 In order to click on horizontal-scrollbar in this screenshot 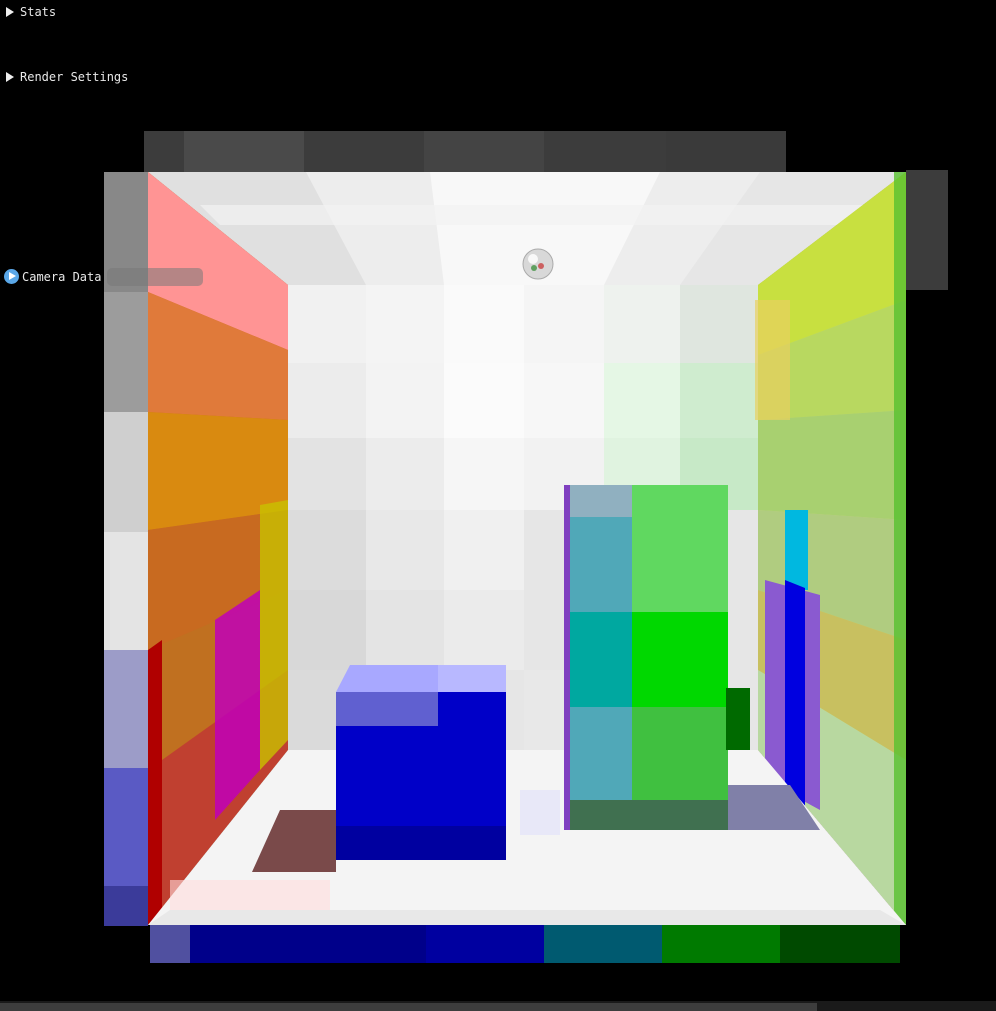, I will do `click(498, 1006)`.